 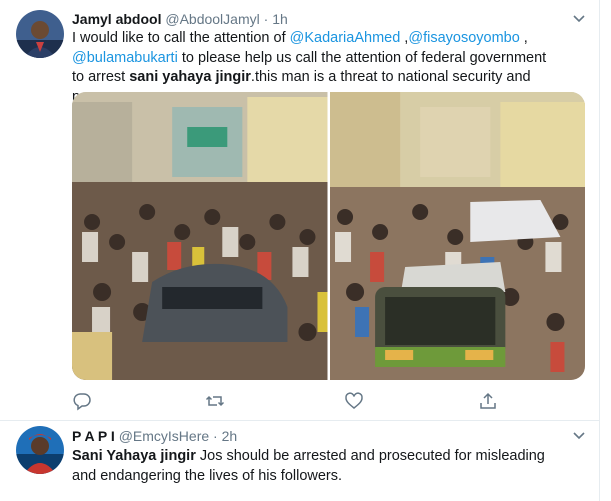 I want to click on timestamp: 2h, so click(x=230, y=436).